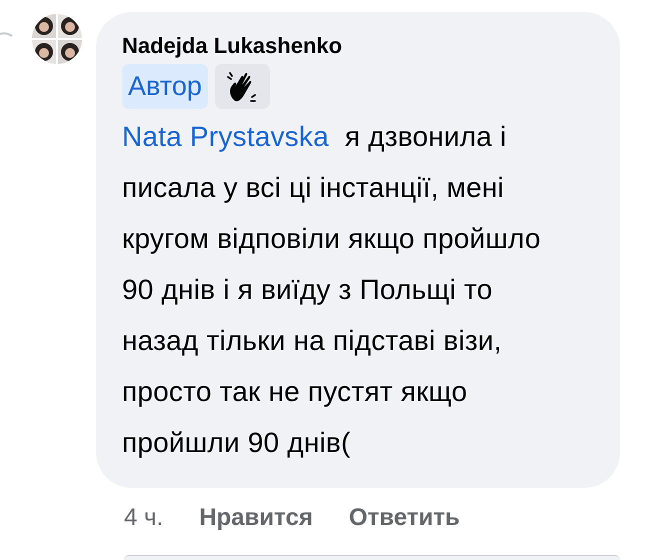  Describe the element at coordinates (361, 46) in the screenshot. I see `author-name: Nadejda Lukashenko` at that location.